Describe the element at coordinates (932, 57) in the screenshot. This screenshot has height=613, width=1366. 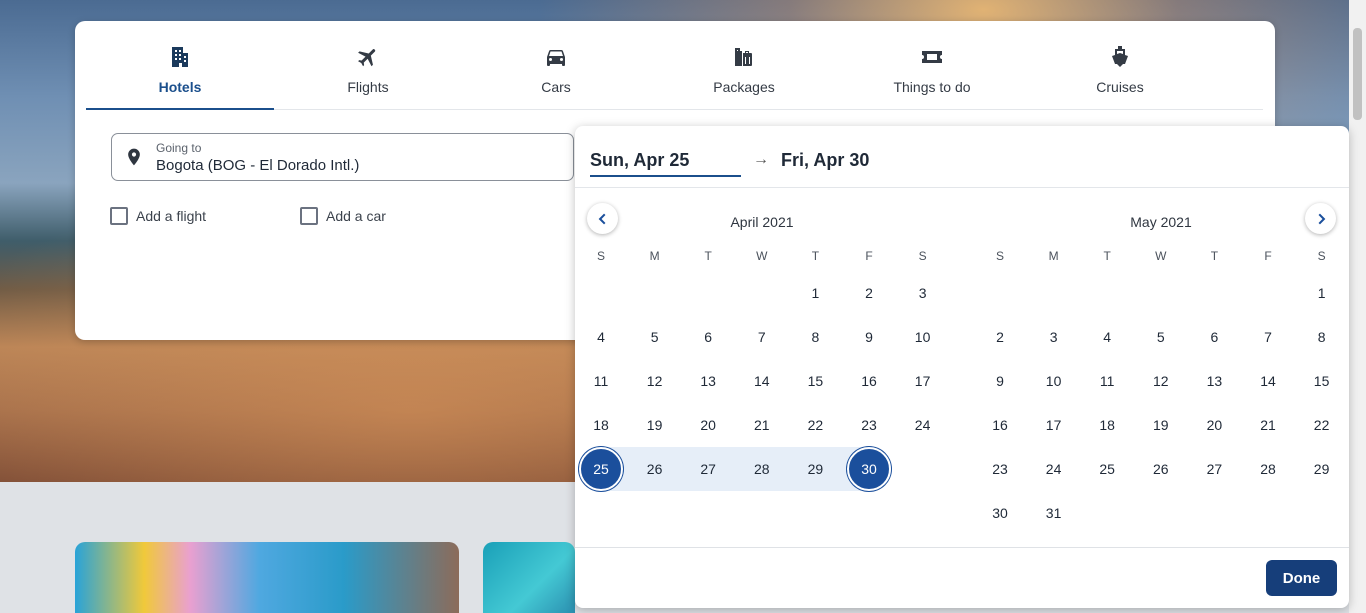
I see `ticket-icon` at that location.